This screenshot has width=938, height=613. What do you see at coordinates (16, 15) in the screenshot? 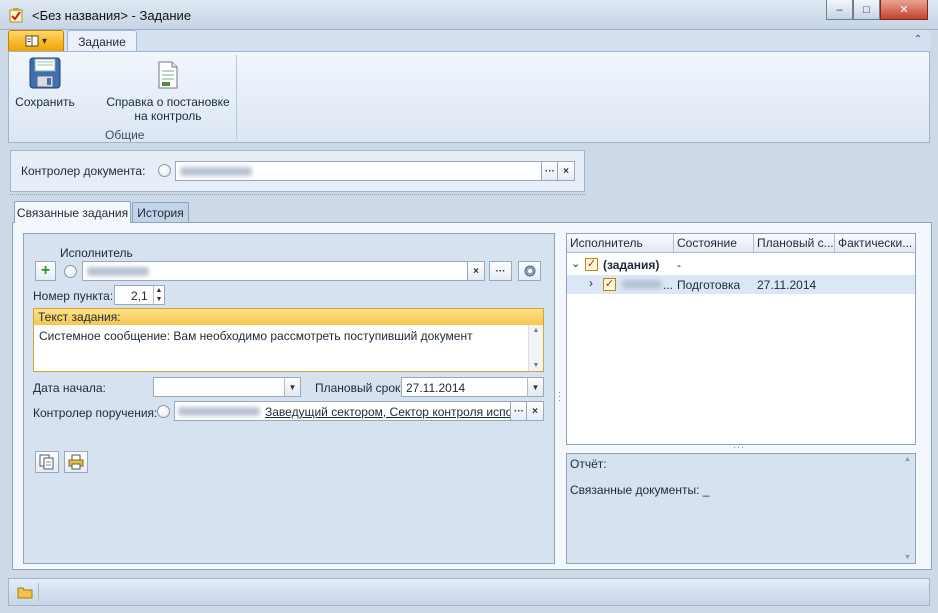
I see `task-app-icon` at bounding box center [16, 15].